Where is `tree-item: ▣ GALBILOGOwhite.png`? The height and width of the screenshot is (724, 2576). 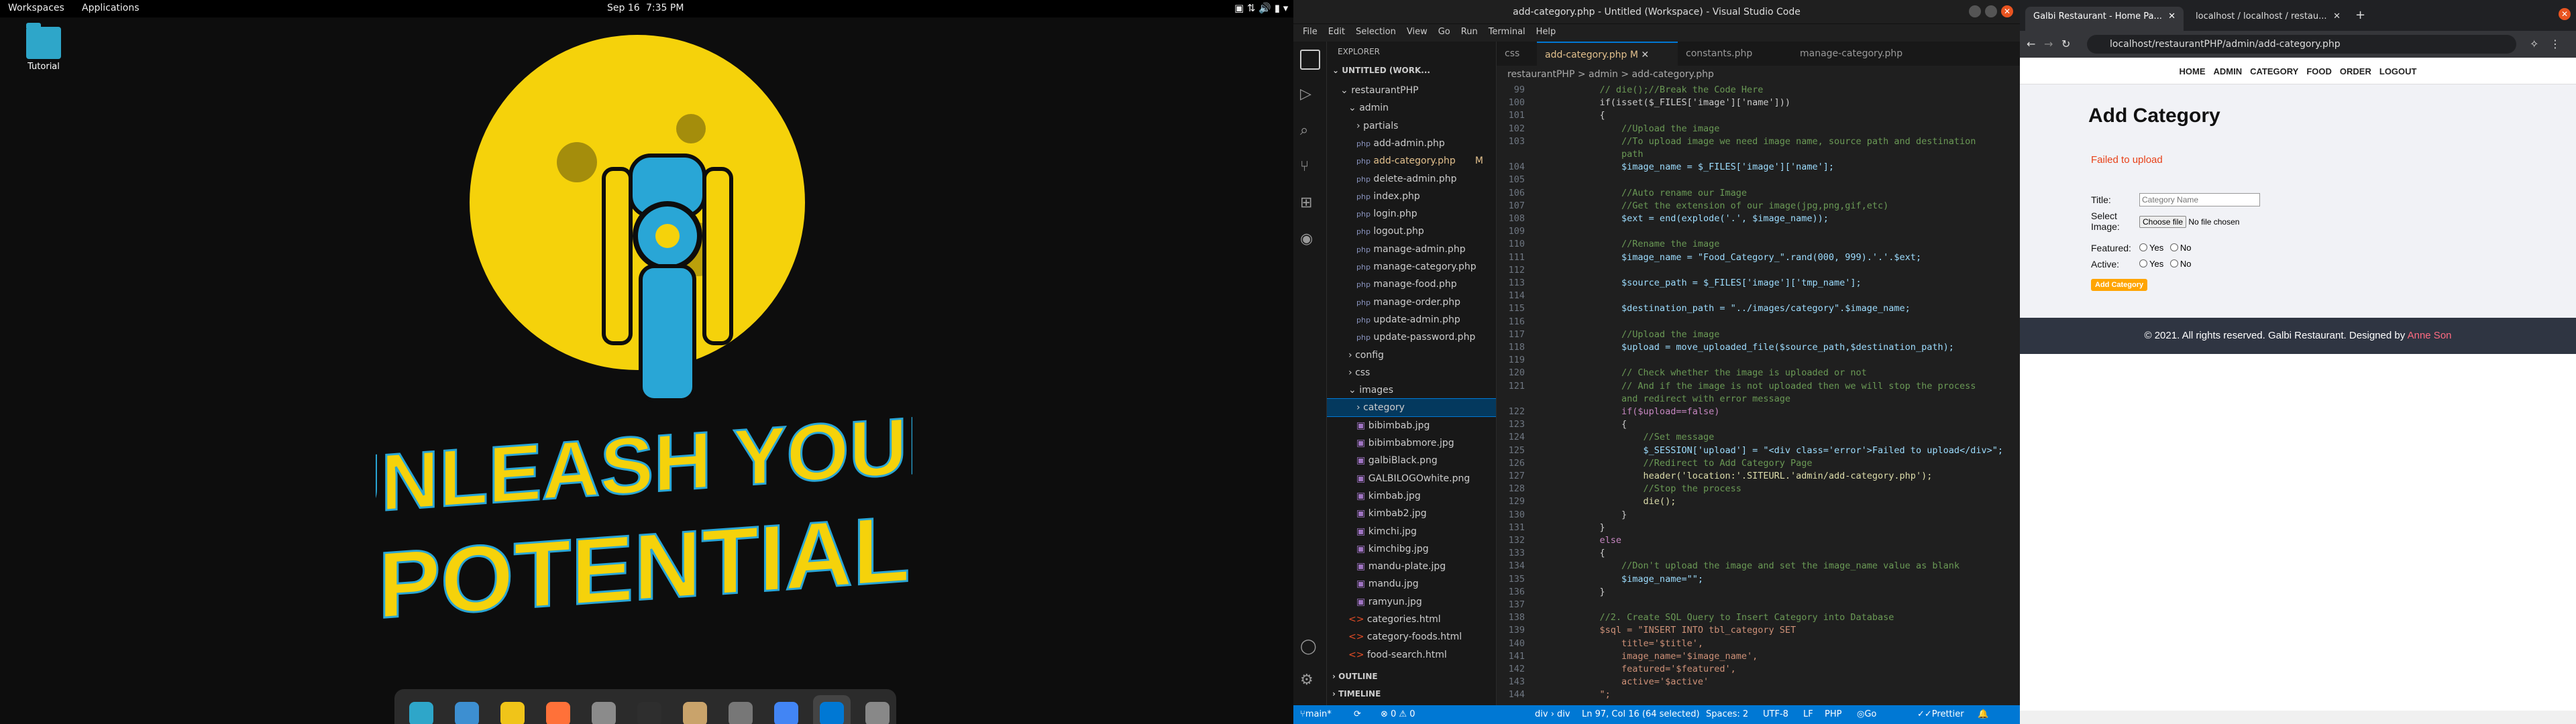
tree-item: ▣ GALBILOGOwhite.png is located at coordinates (1411, 479).